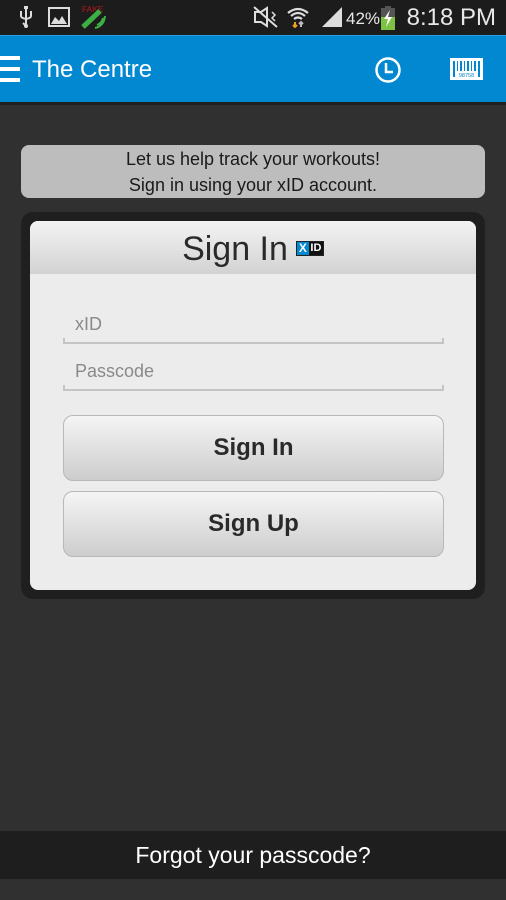 Image resolution: width=506 pixels, height=900 pixels. I want to click on fake-gps-icon: FAKE, so click(93, 17).